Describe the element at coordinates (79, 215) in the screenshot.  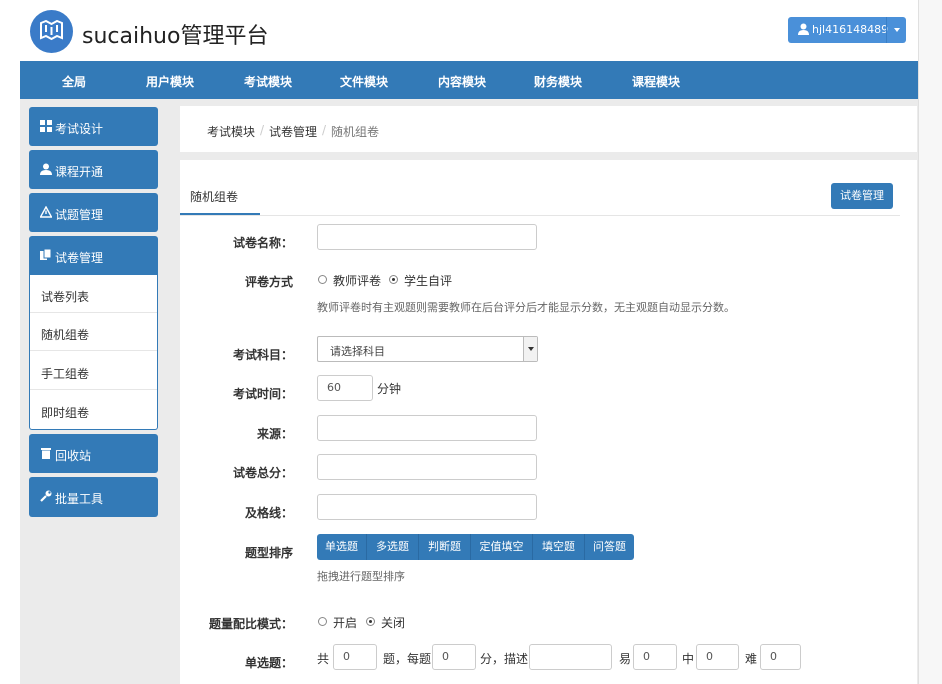
I see `sidebar-item-label: 试题管理` at that location.